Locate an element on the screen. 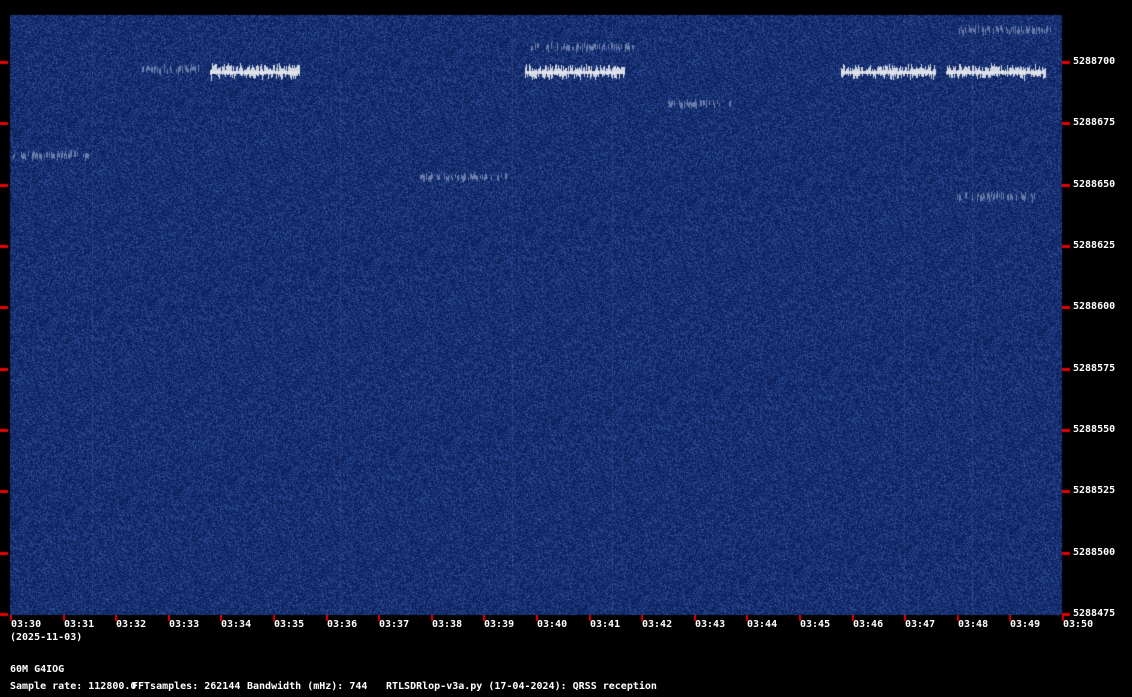  x-tick-label: 03:40 is located at coordinates (552, 624).